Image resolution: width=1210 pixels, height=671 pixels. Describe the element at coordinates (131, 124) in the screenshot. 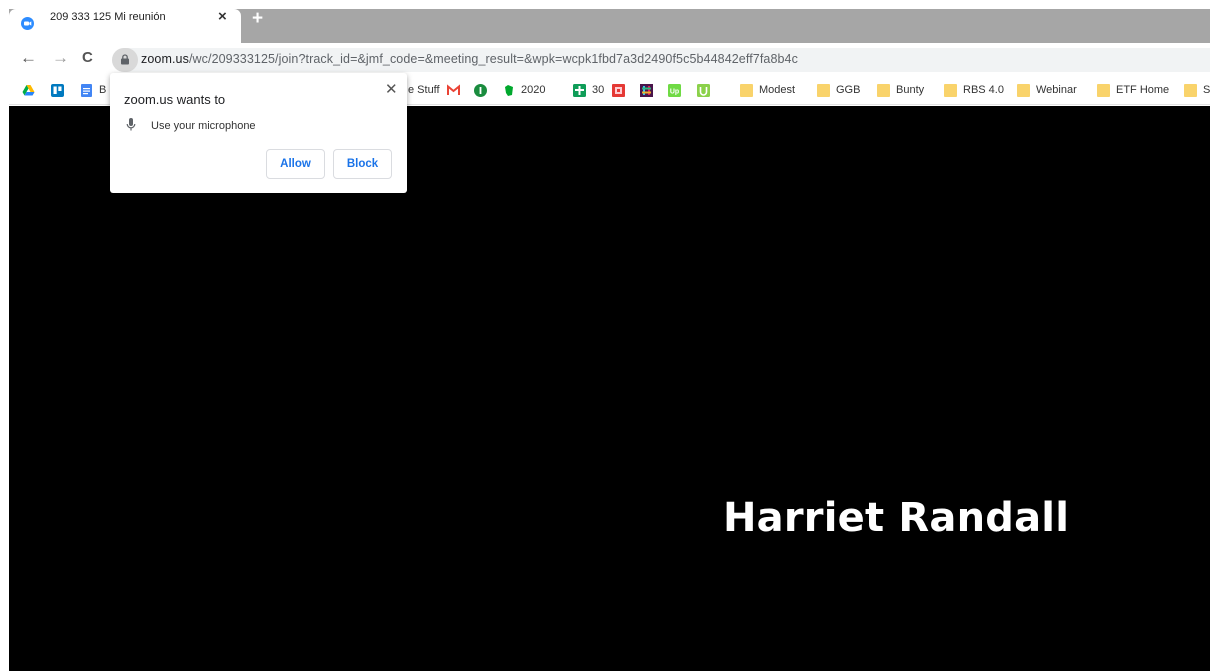

I see `microphone-icon` at that location.